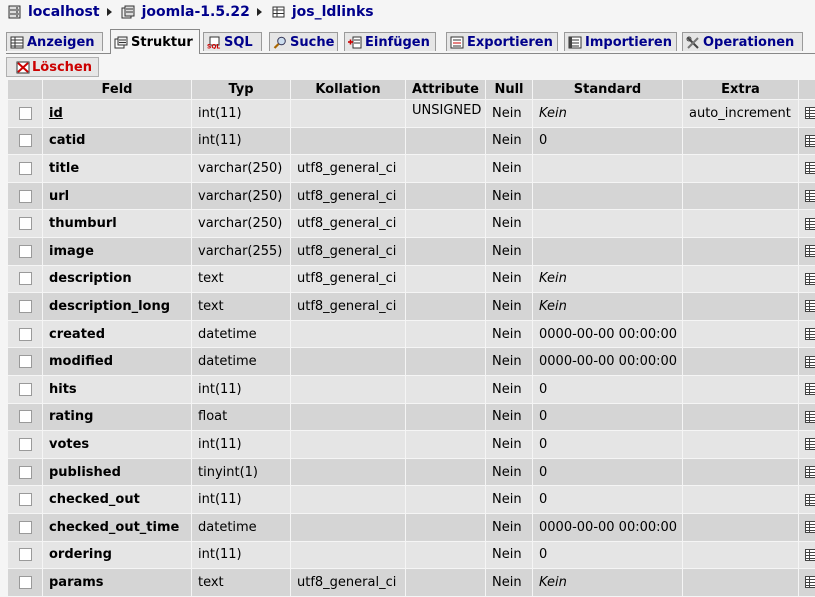  I want to click on tab-operations: Operationen, so click(742, 41).